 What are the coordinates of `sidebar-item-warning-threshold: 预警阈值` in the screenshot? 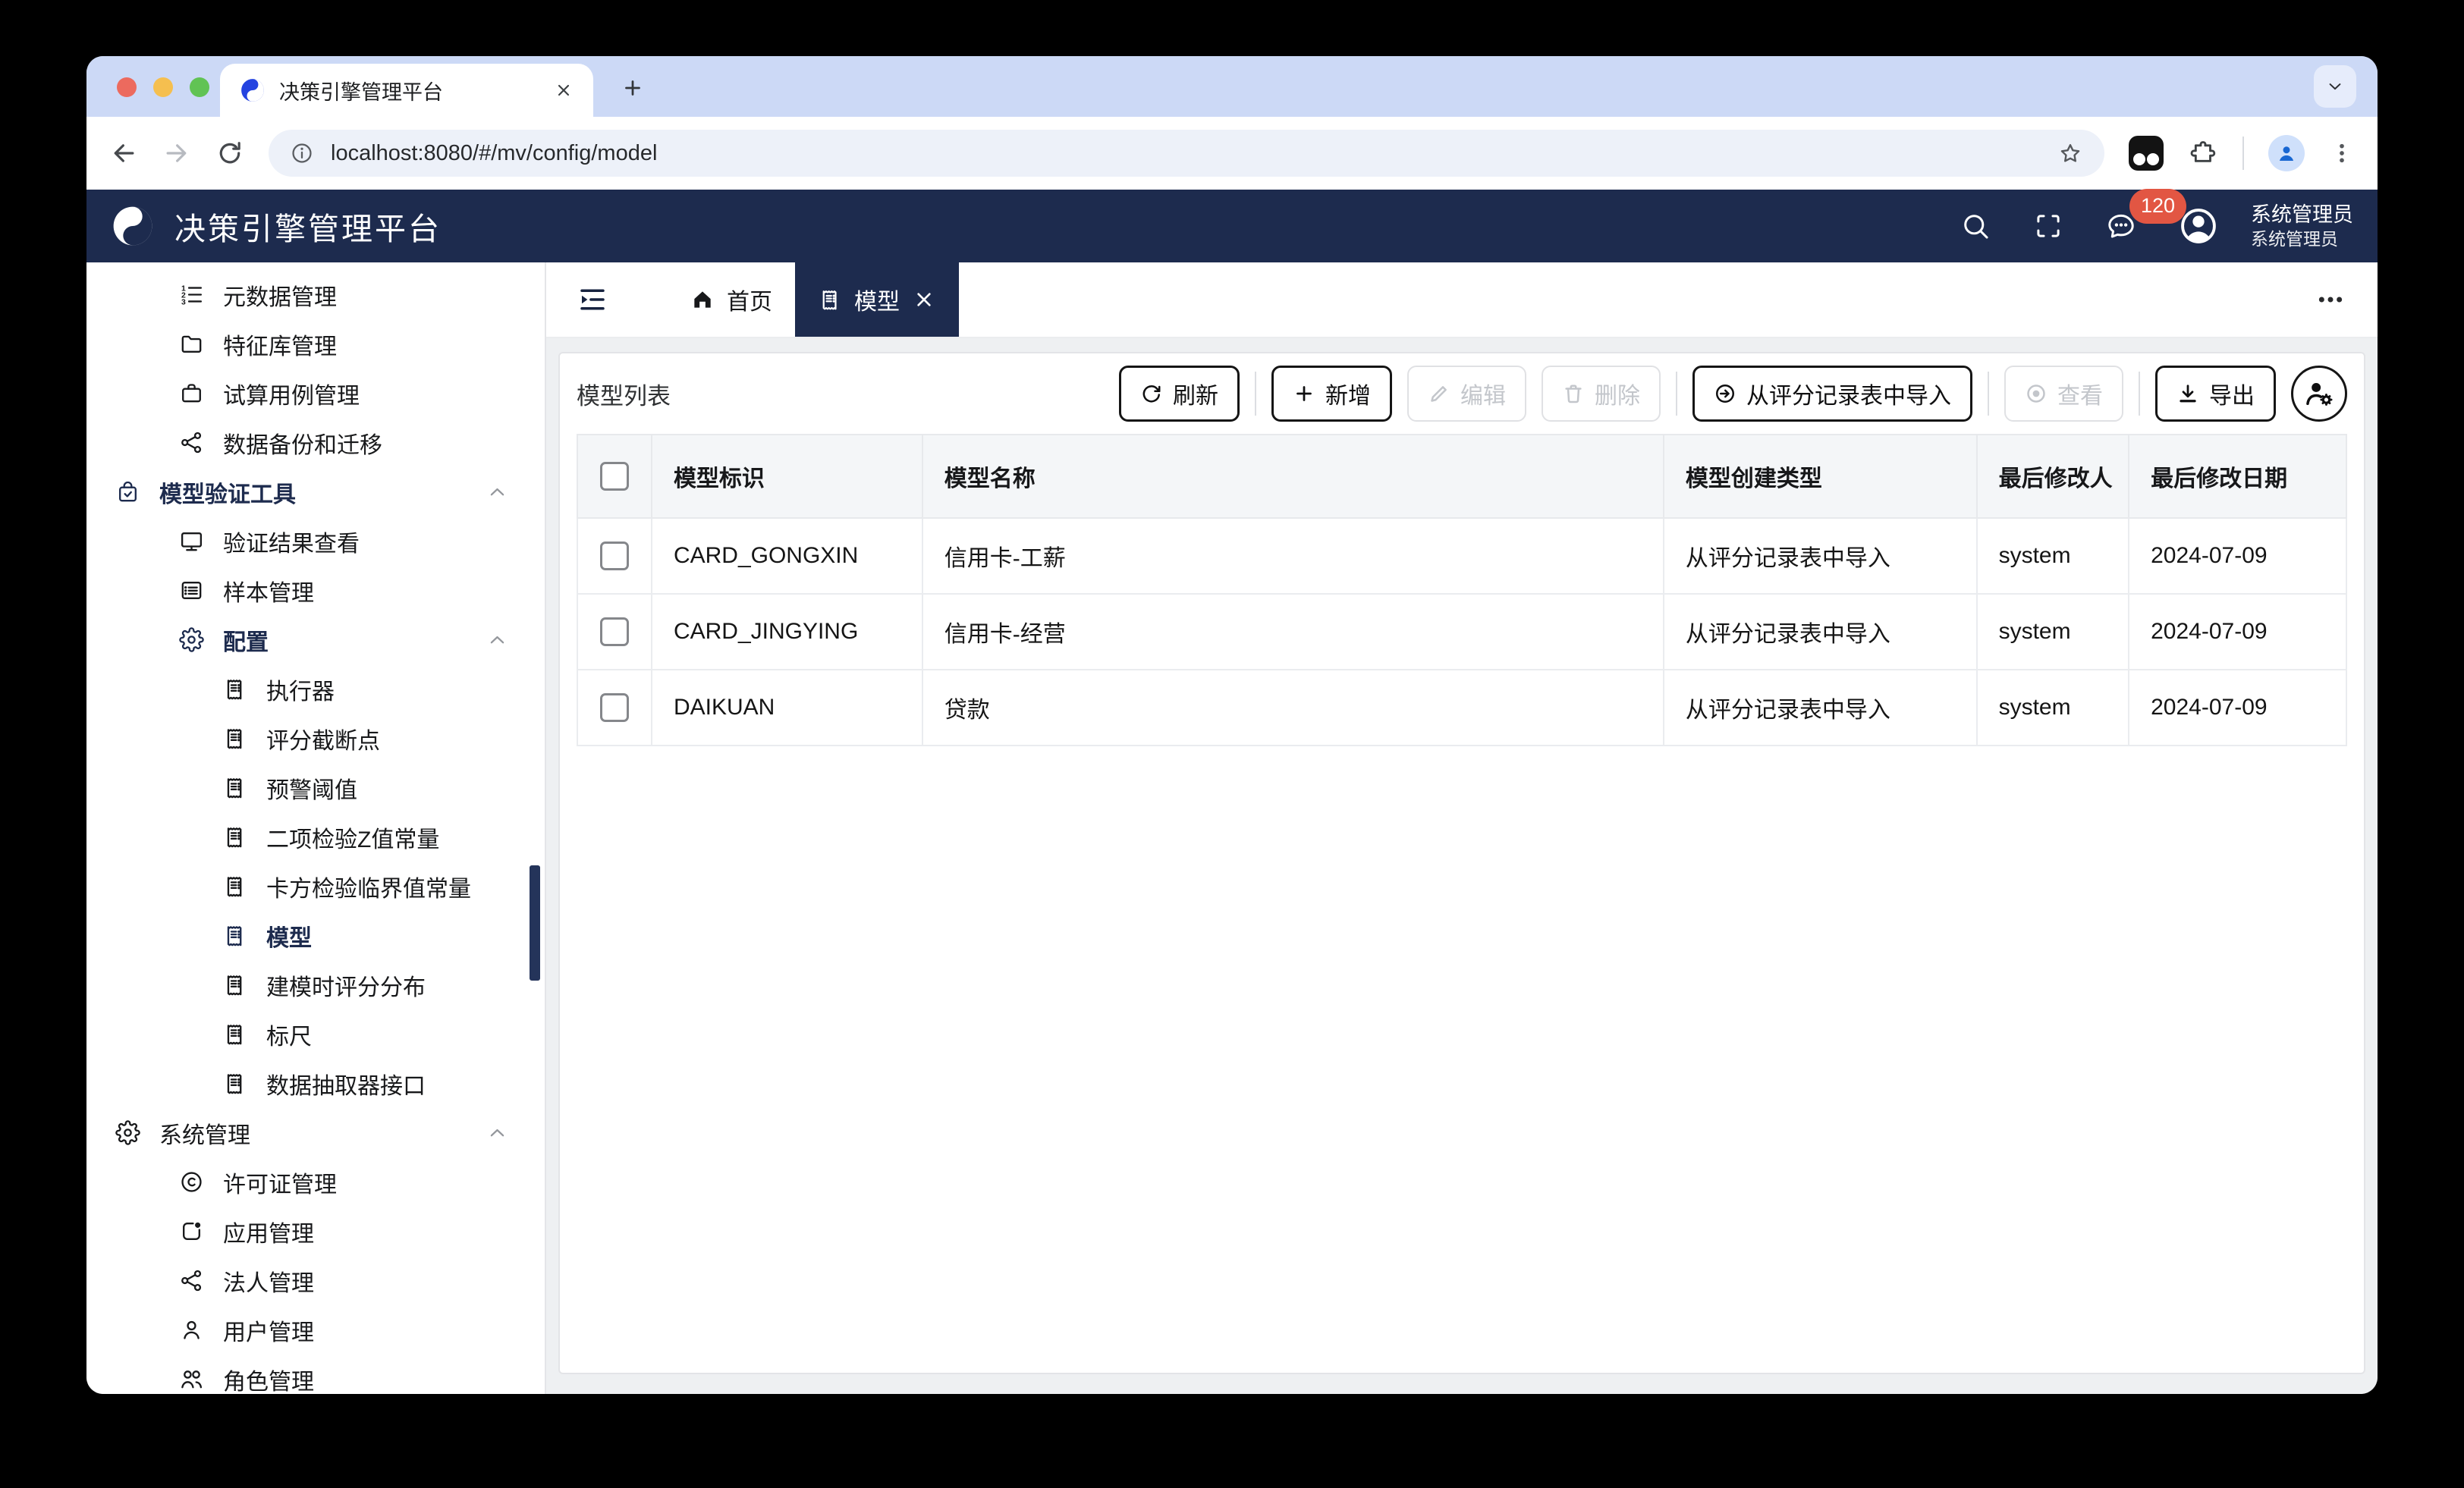 It's located at (315, 787).